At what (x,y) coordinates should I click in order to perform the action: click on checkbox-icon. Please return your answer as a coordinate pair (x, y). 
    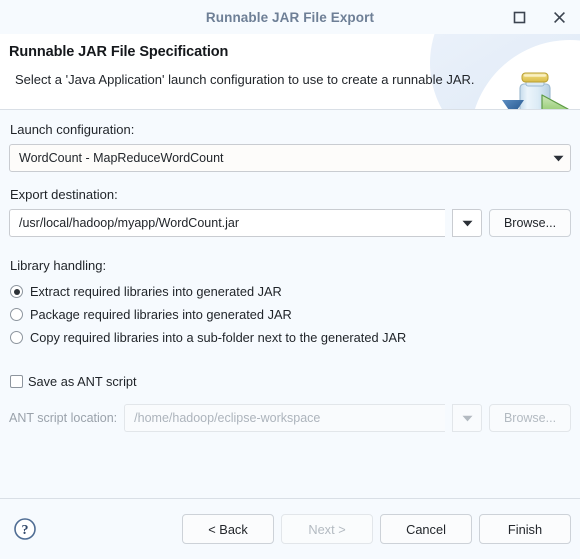
    Looking at the image, I should click on (16, 381).